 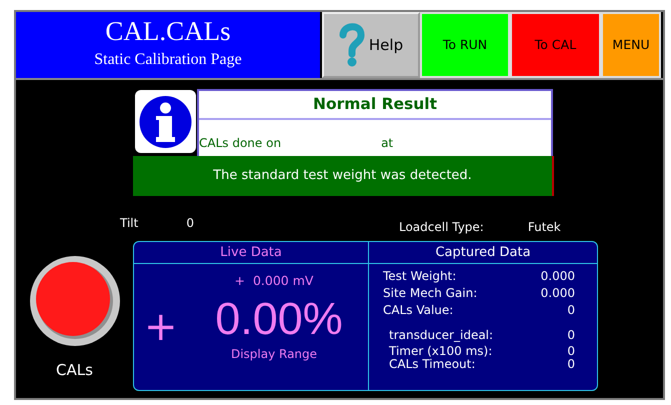 What do you see at coordinates (240, 143) in the screenshot?
I see `done-label: CALs done on` at bounding box center [240, 143].